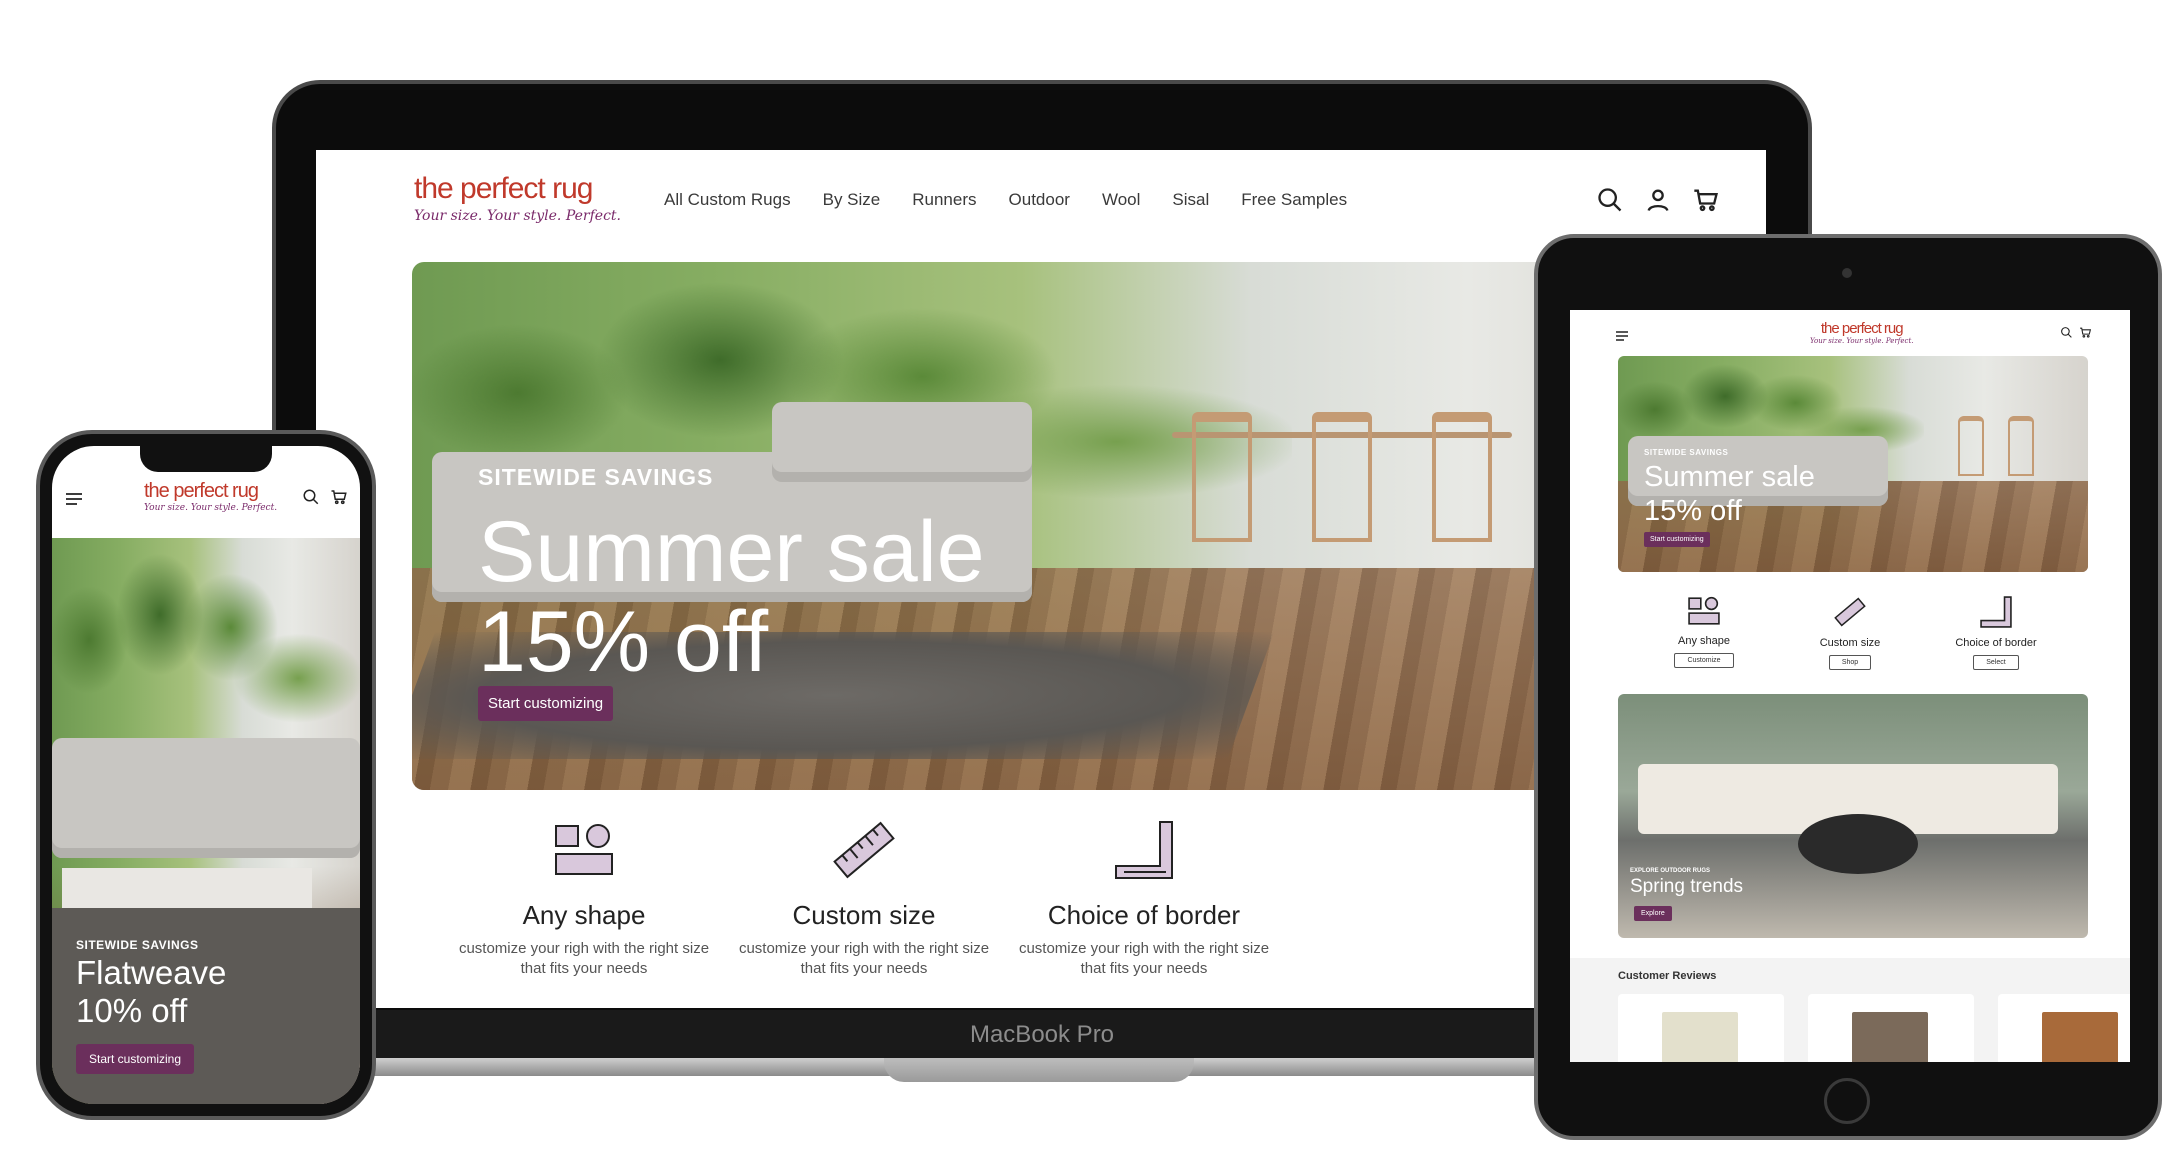  I want to click on customer-reviews: Customer Reviews, so click(1850, 1010).